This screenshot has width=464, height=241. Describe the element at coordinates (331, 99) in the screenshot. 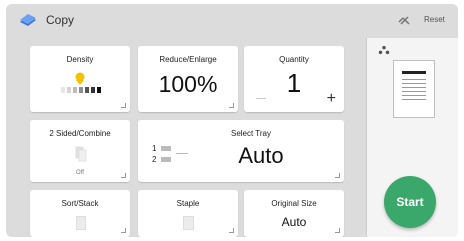

I see `quantity-plus-button: +` at that location.